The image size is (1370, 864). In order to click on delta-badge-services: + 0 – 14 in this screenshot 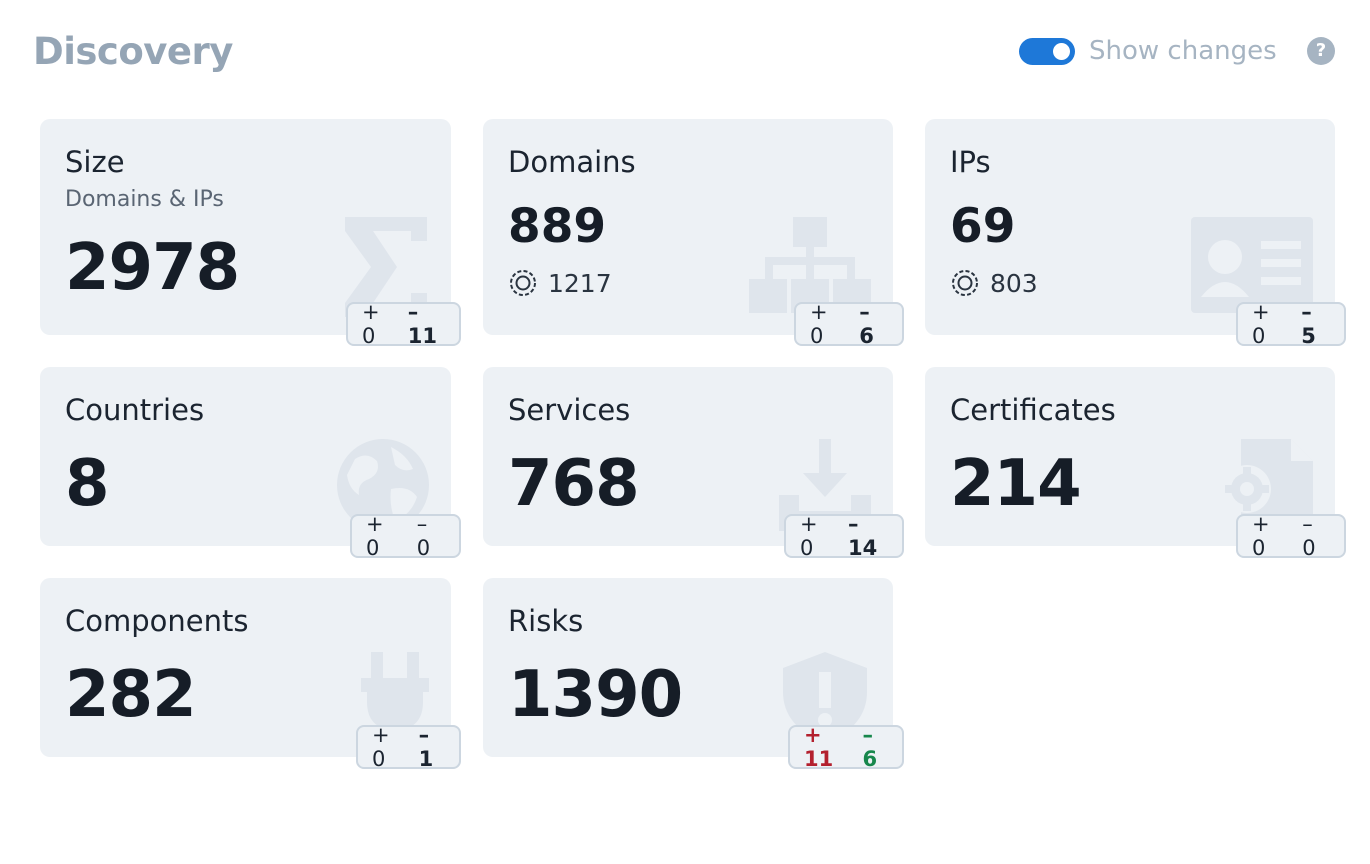, I will do `click(844, 536)`.